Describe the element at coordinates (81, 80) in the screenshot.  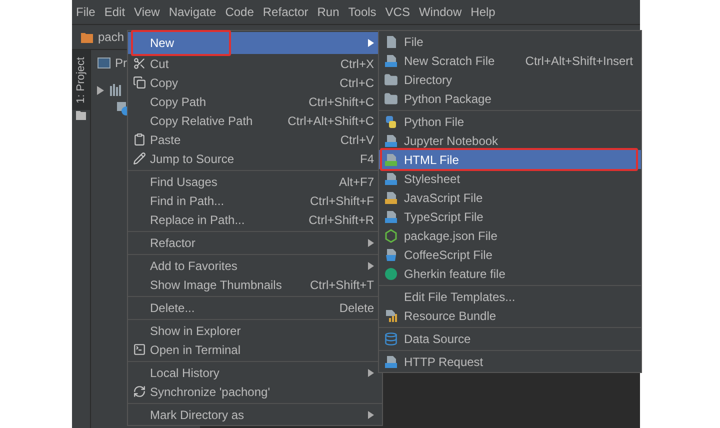
I see `tool-window-tab: 1: Project` at that location.